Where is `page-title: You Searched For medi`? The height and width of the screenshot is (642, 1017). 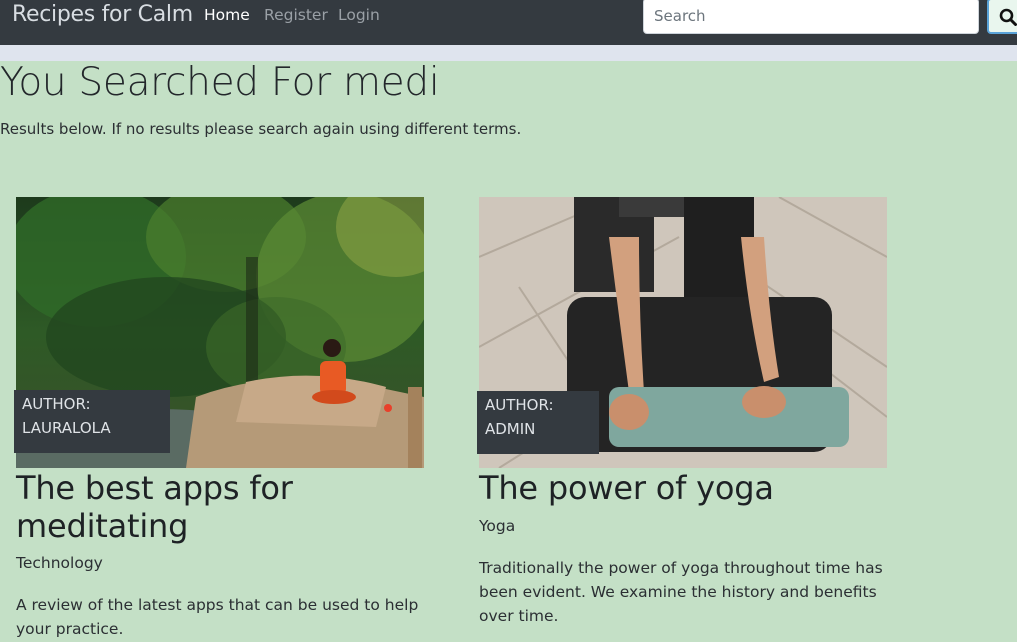
page-title: You Searched For medi is located at coordinates (220, 82).